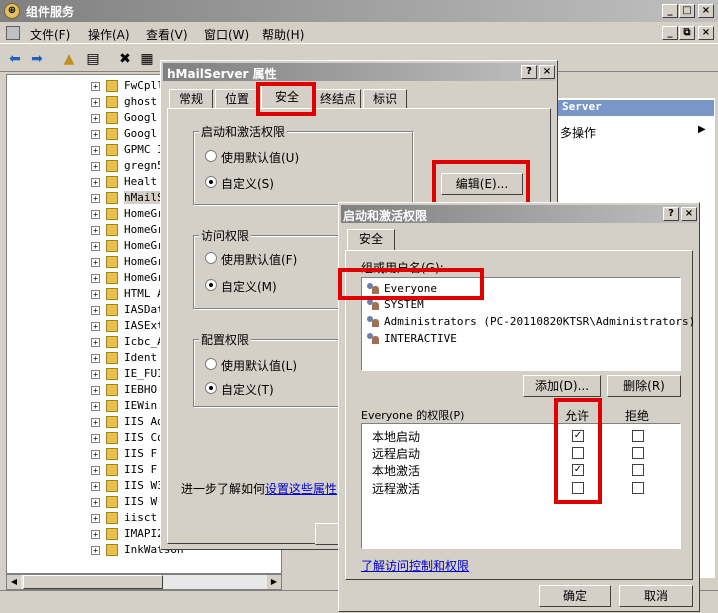  What do you see at coordinates (147, 59) in the screenshot?
I see `properties-icon: ▦` at bounding box center [147, 59].